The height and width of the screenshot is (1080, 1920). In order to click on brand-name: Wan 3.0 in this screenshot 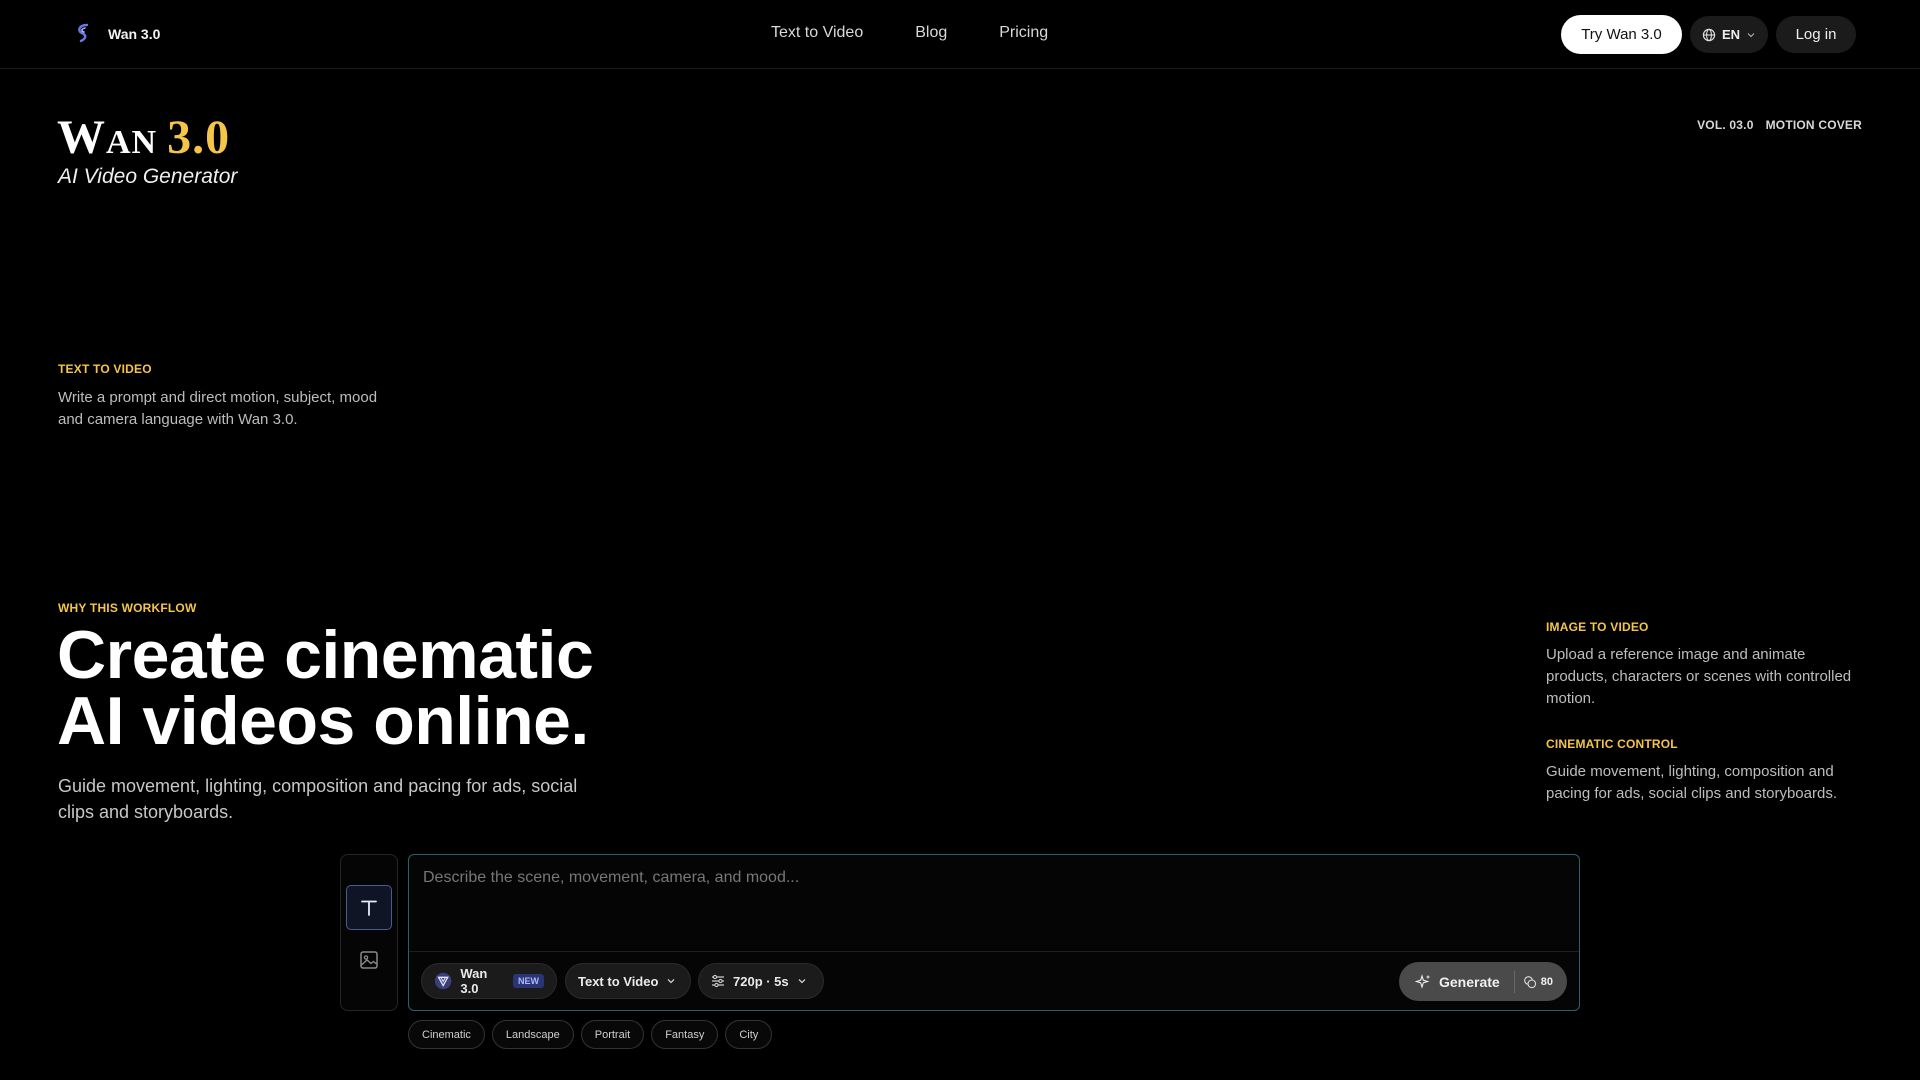, I will do `click(134, 34)`.